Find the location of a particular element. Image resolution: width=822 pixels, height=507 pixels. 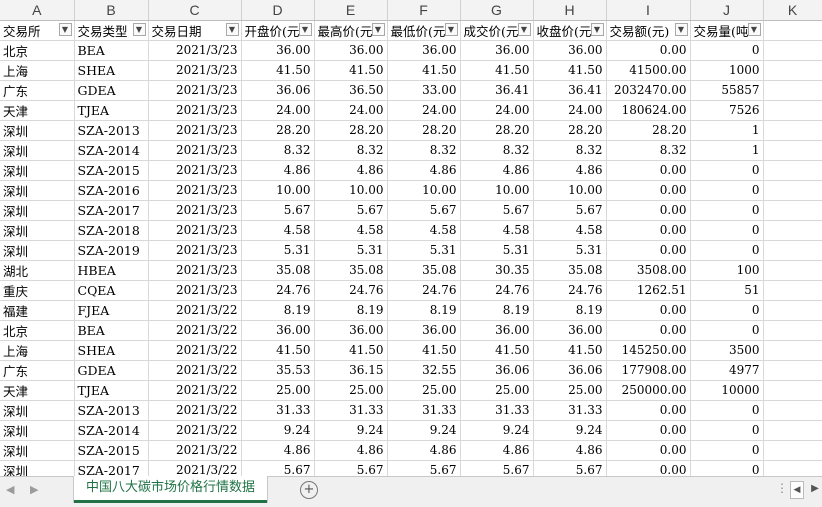

data-cell: 10000 is located at coordinates (727, 390).